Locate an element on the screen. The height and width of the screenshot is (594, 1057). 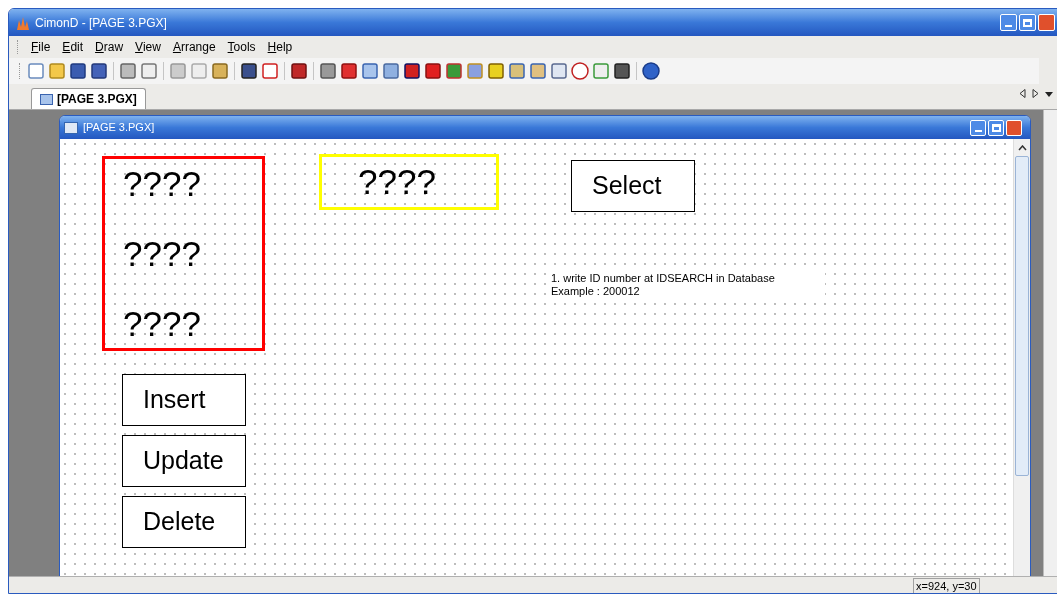
menu-item: View is located at coordinates (148, 47).